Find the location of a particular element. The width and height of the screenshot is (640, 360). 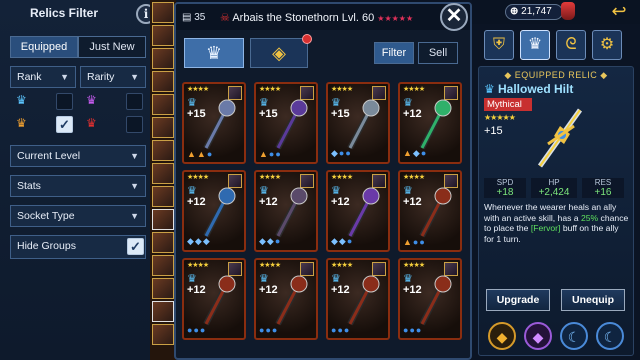

tab-relic-type-rune: ◈ is located at coordinates (281, 51).